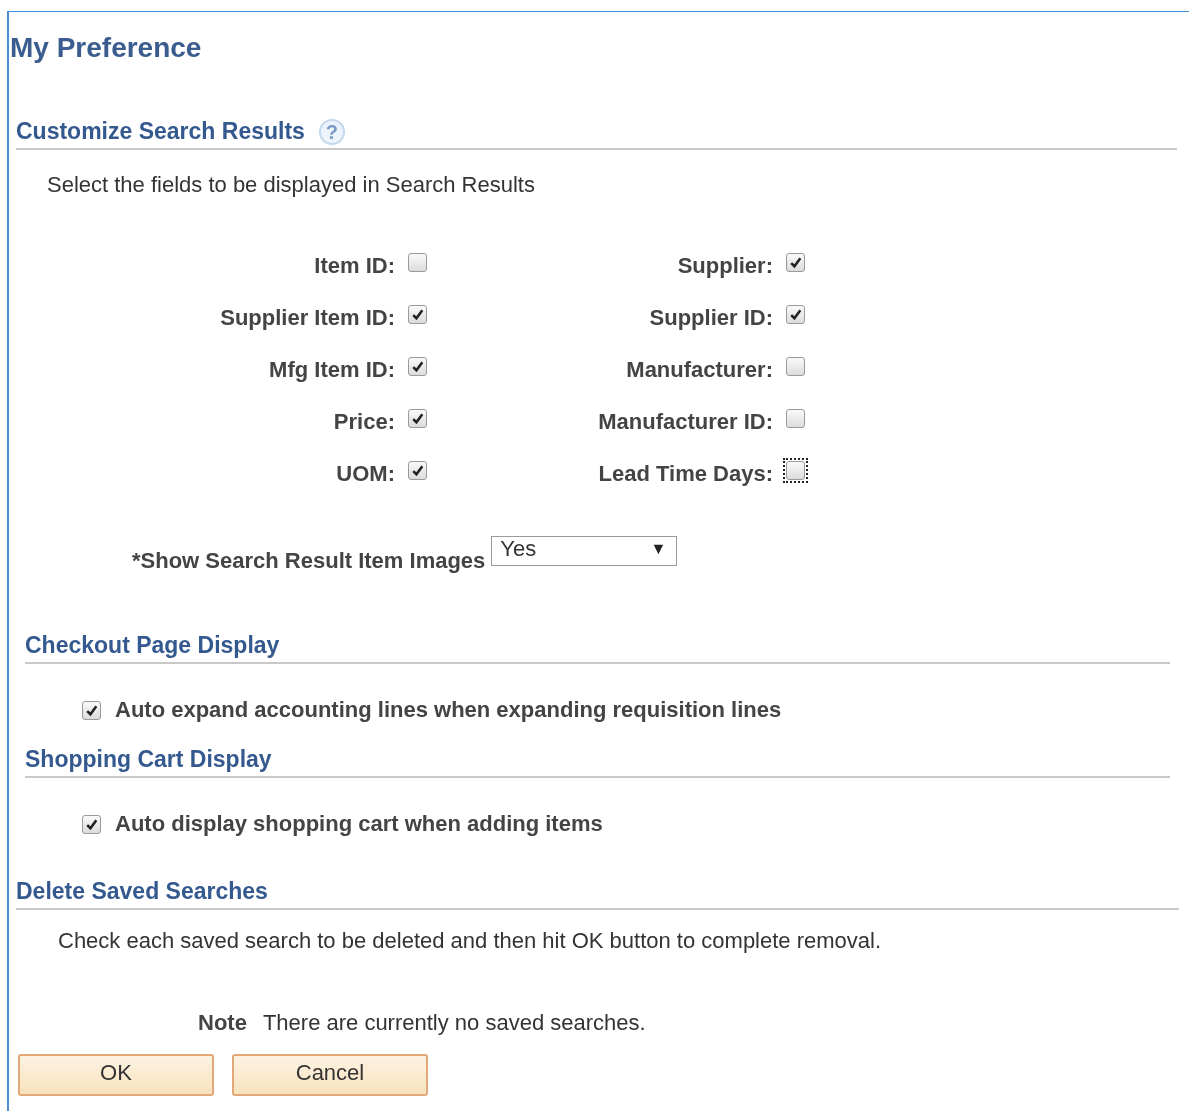  Describe the element at coordinates (106, 48) in the screenshot. I see `page-title: My Preference` at that location.